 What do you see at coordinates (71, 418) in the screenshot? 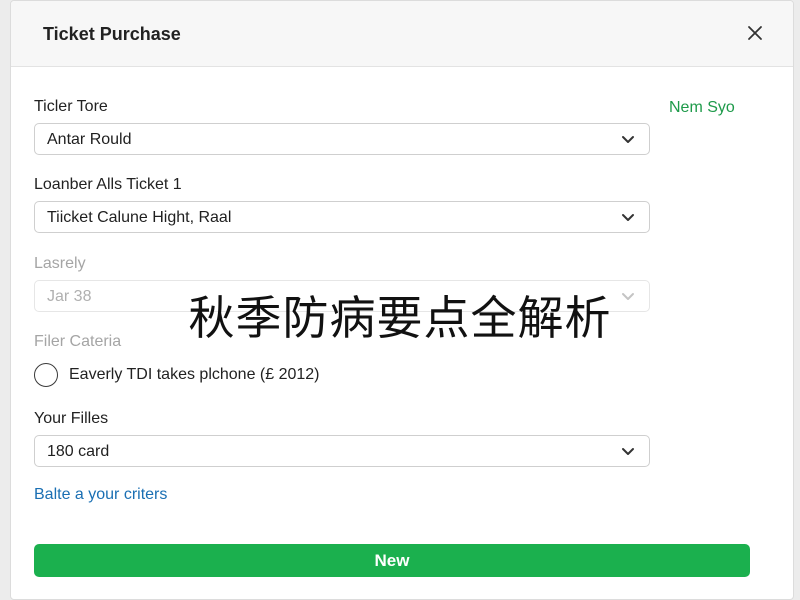
I see `your-filles-label: Your Filles` at bounding box center [71, 418].